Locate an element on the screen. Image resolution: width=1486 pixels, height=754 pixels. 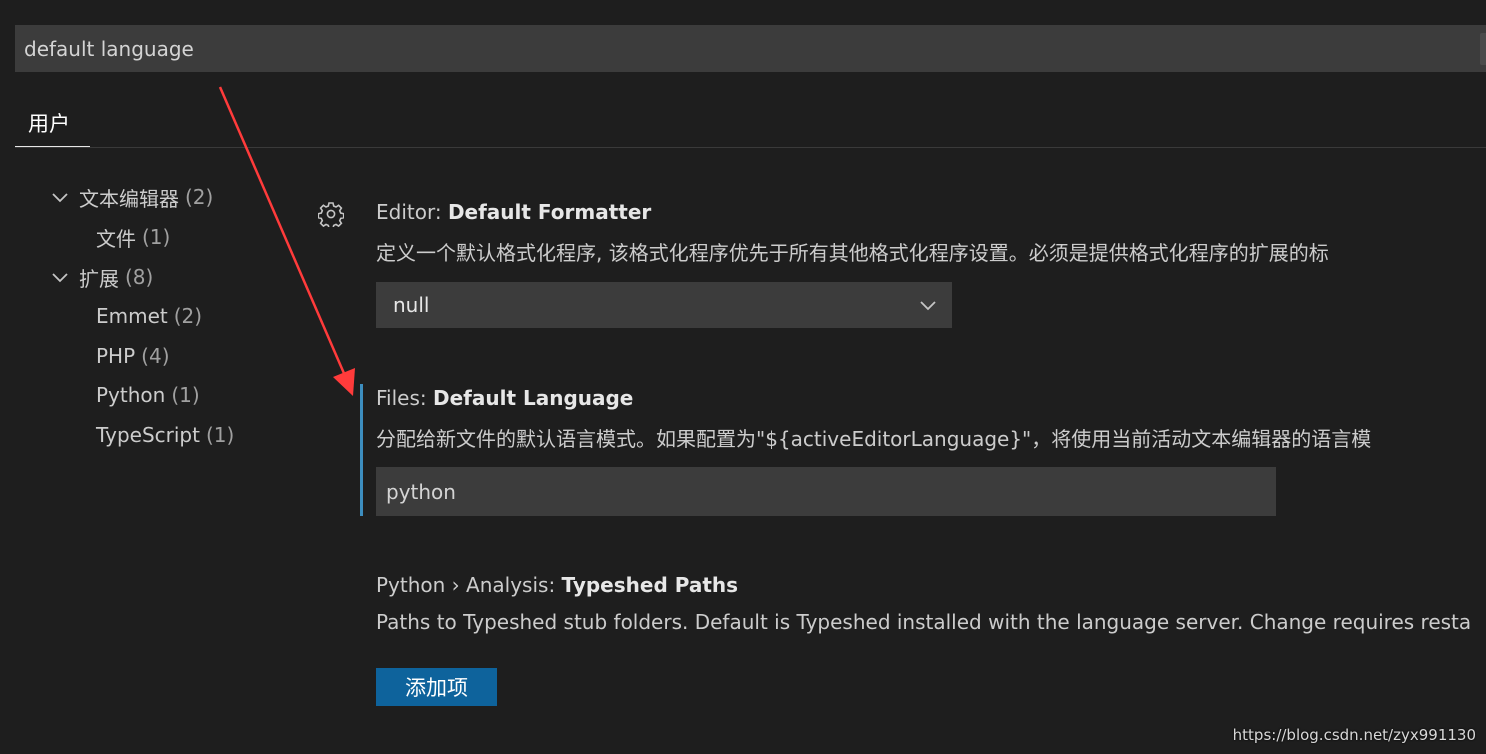
default-language-input: python is located at coordinates (826, 491).